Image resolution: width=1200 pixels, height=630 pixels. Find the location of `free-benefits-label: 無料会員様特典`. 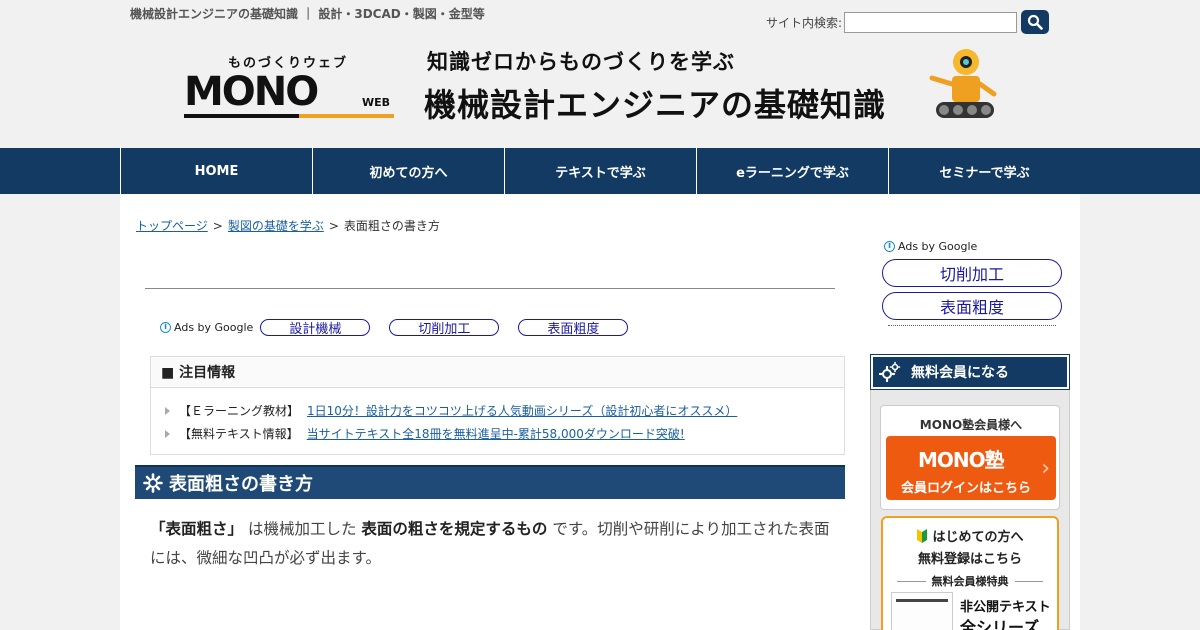

free-benefits-label: 無料会員様特典 is located at coordinates (970, 581).